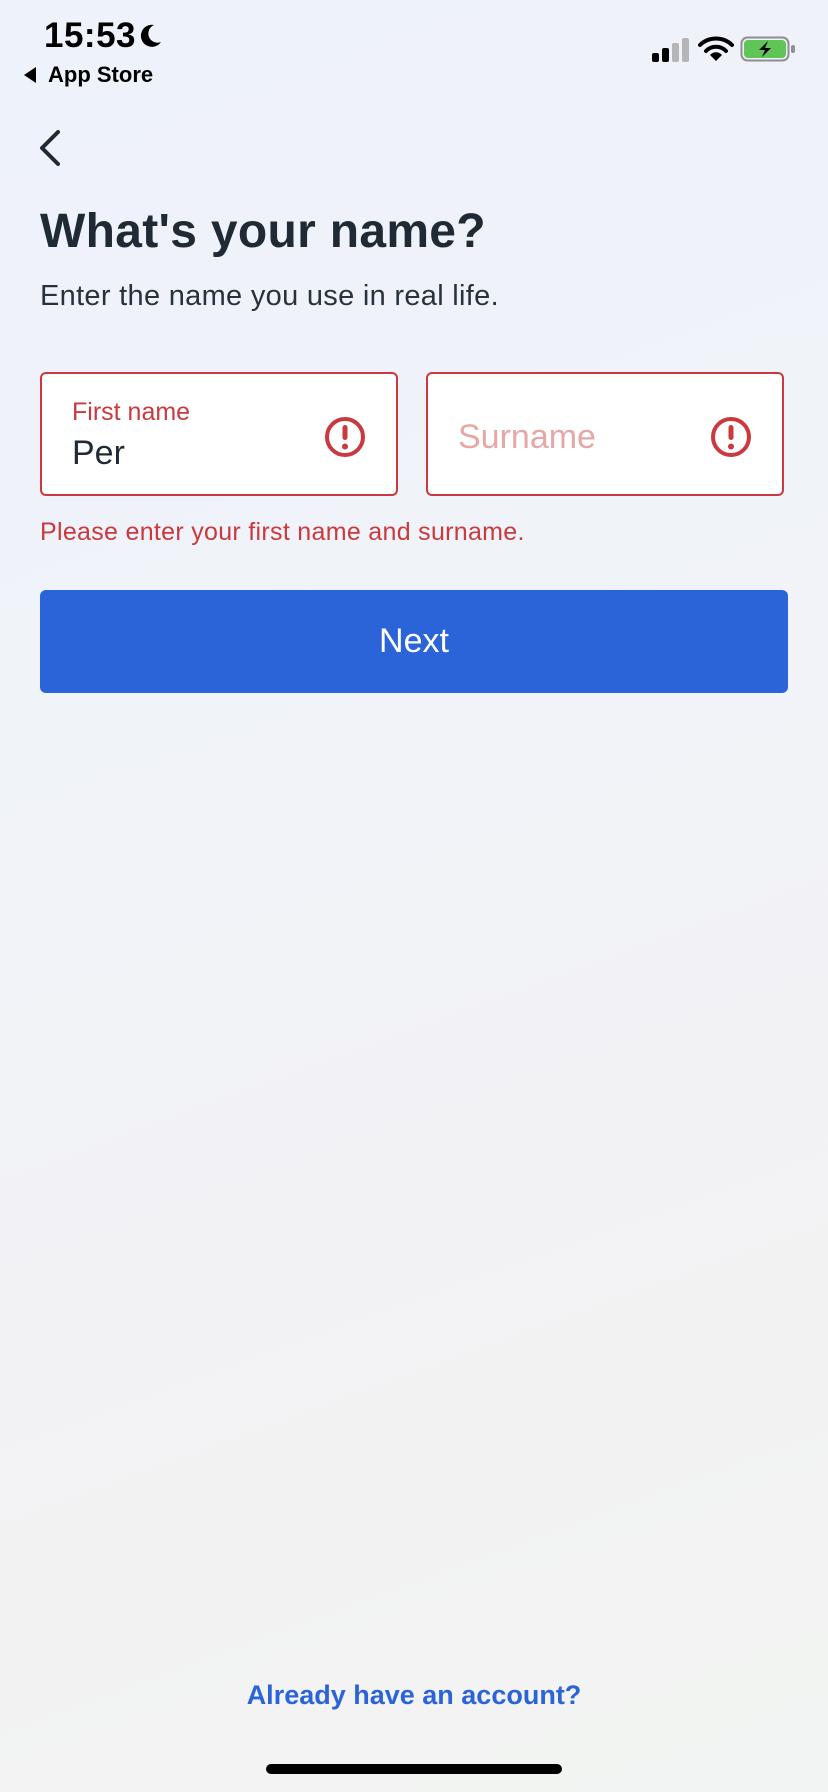 The image size is (828, 1792). I want to click on back-triangle-icon, so click(30, 75).